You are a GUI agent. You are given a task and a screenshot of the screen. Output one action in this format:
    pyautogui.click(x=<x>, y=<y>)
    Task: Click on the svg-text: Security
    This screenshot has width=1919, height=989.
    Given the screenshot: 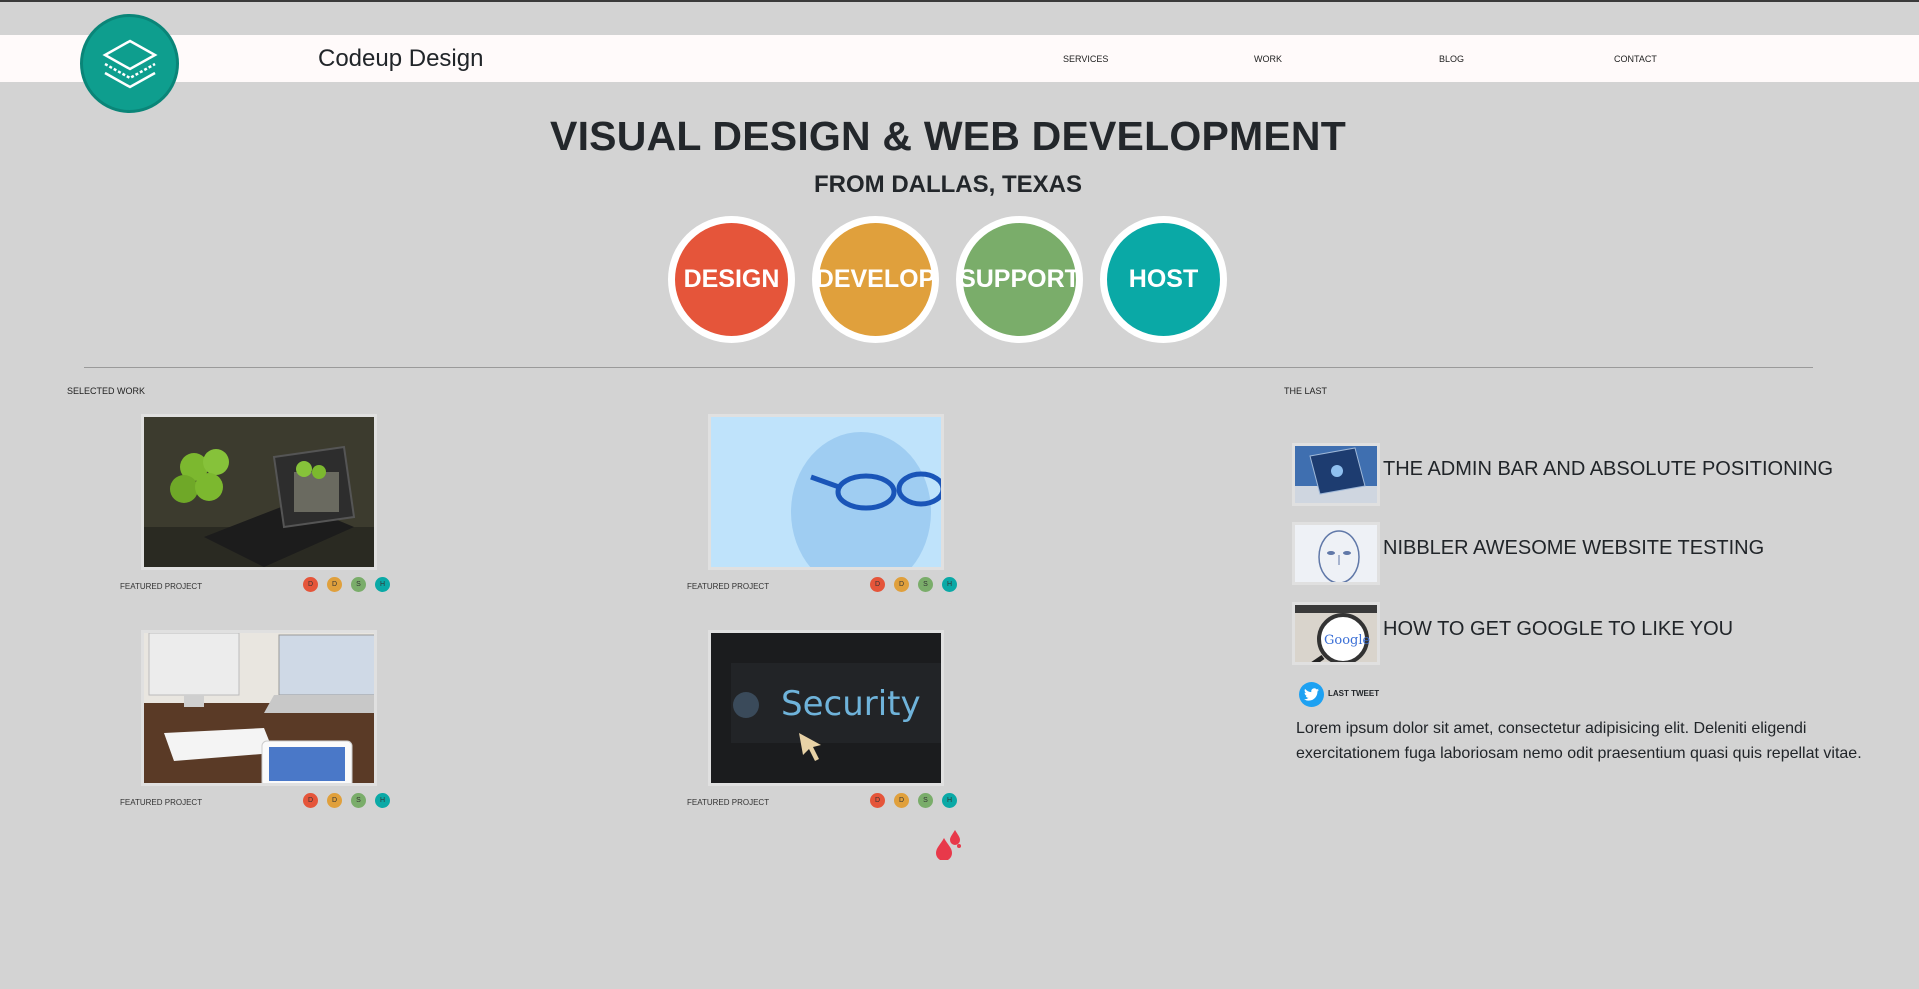 What is the action you would take?
    pyautogui.click(x=851, y=704)
    